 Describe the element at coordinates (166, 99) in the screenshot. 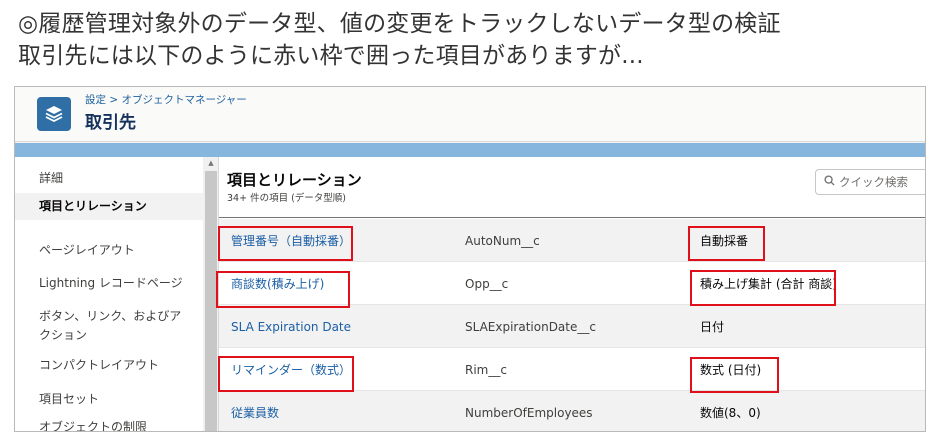

I see `breadcrumb: 設定 > オブジェクトマネージャー` at that location.